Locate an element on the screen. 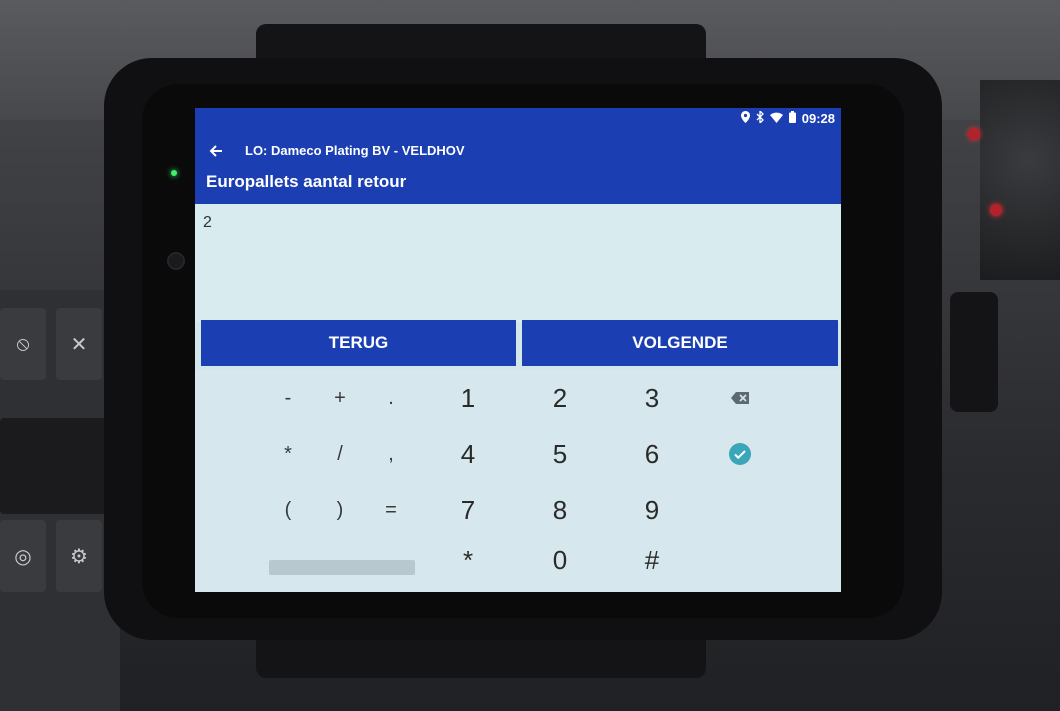  key-4: 4 is located at coordinates (468, 454).